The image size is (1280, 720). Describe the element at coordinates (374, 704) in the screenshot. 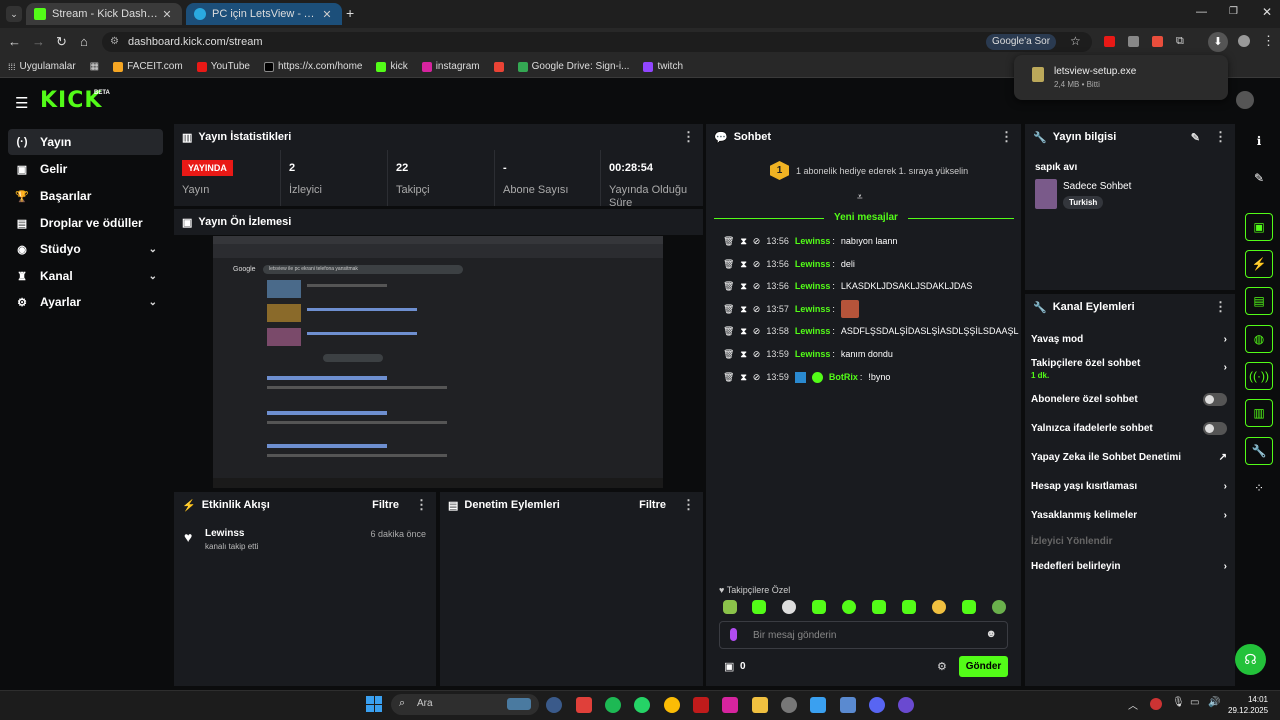

I see `windows-start-icon` at that location.